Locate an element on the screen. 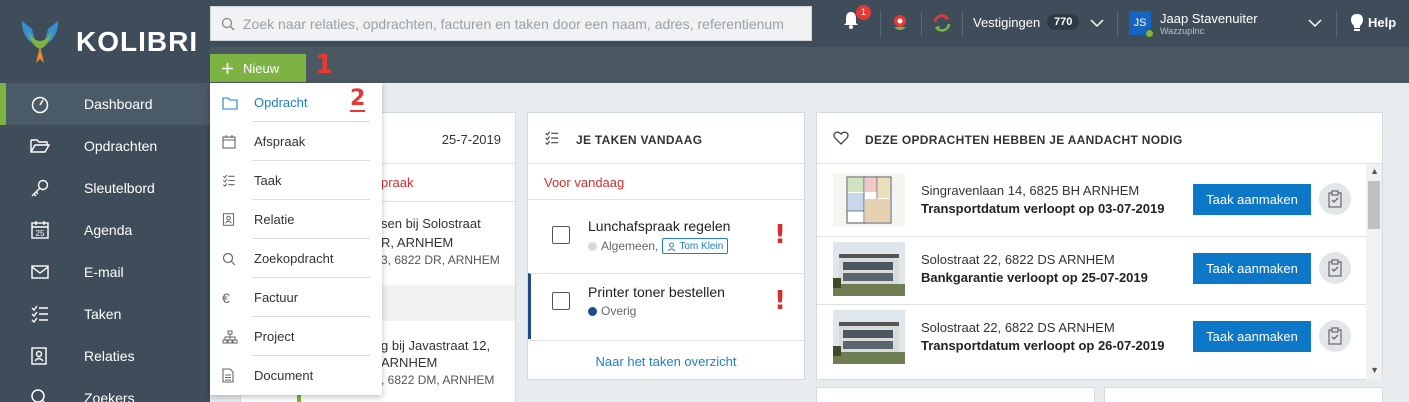 Image resolution: width=1409 pixels, height=402 pixels. vestigingen-label: Vestigingen is located at coordinates (1006, 22).